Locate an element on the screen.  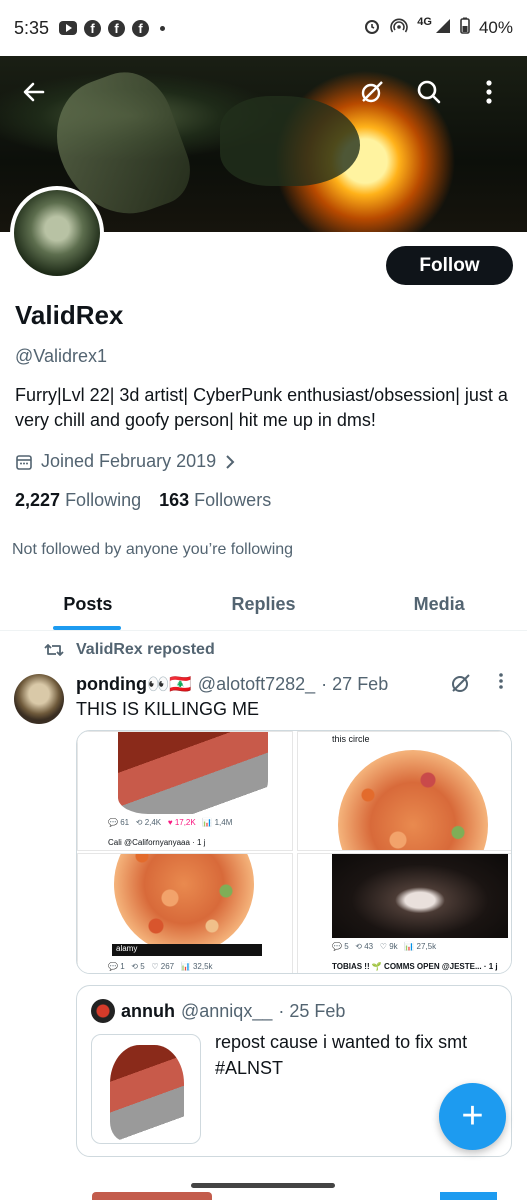
joined-date: Joined February 2019 is located at coordinates (125, 461).